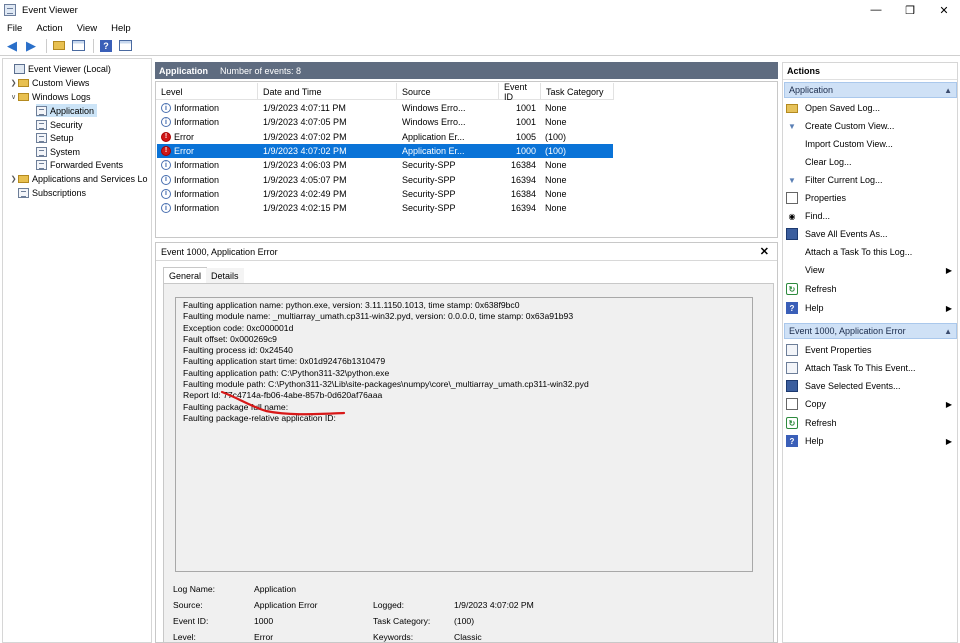  I want to click on menu-help: Help, so click(121, 28).